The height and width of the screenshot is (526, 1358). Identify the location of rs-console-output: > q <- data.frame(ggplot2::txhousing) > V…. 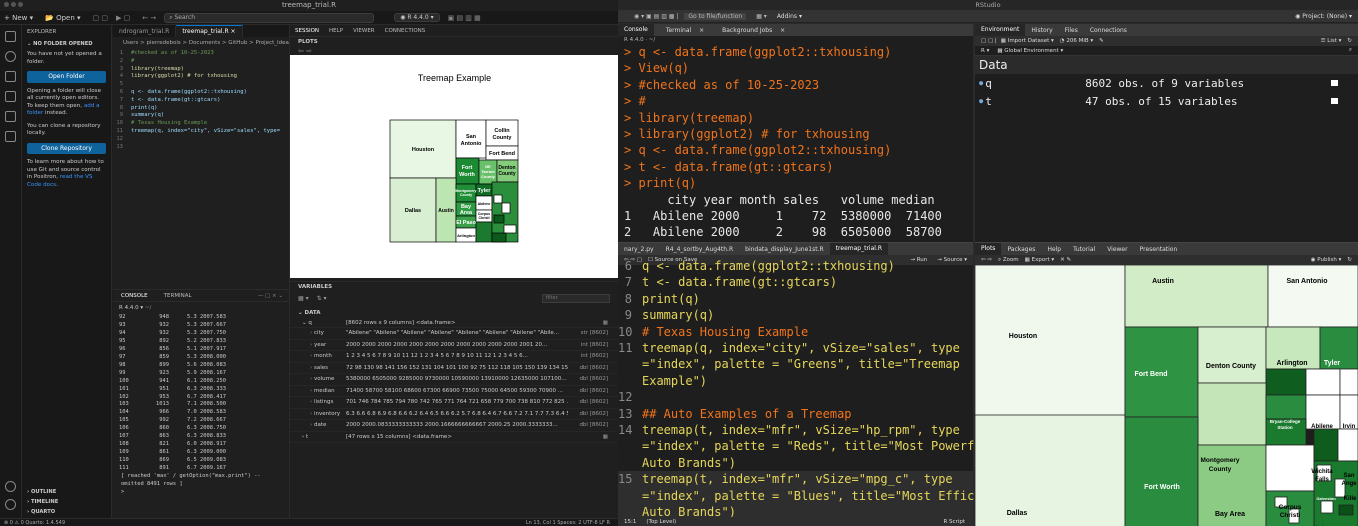
(795, 142).